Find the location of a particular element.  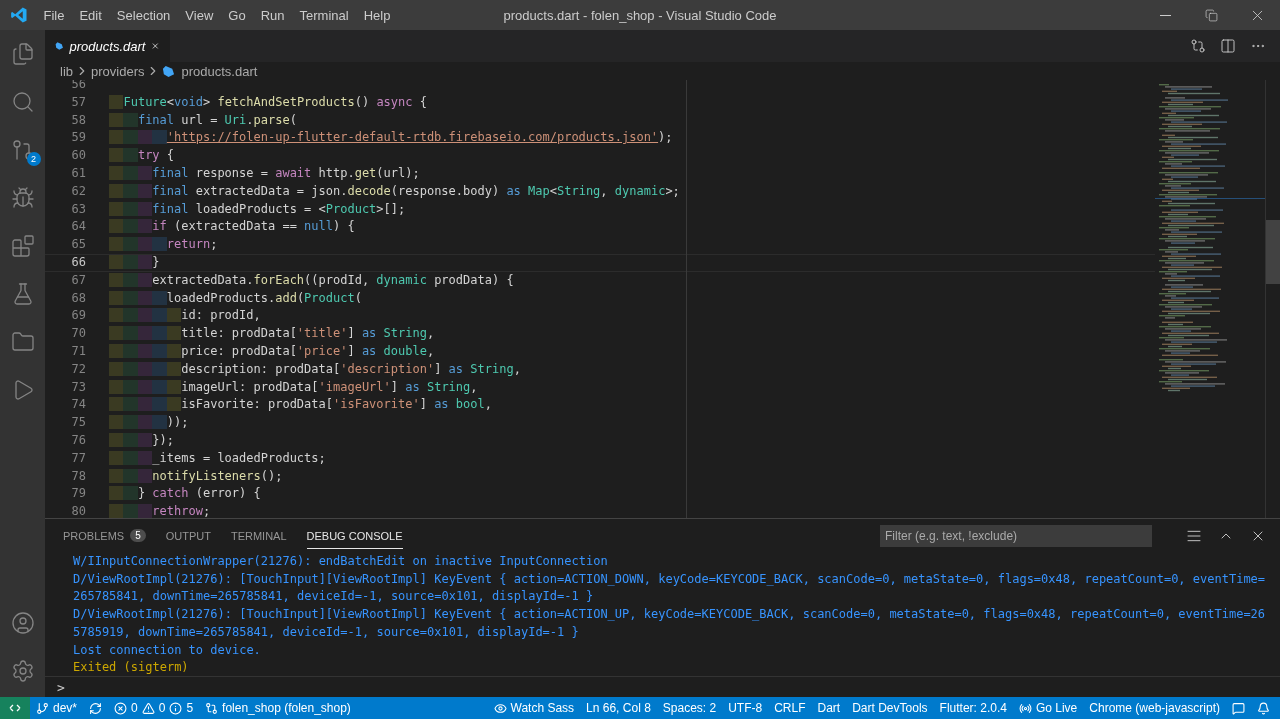

line-number: 72 is located at coordinates (78, 369).